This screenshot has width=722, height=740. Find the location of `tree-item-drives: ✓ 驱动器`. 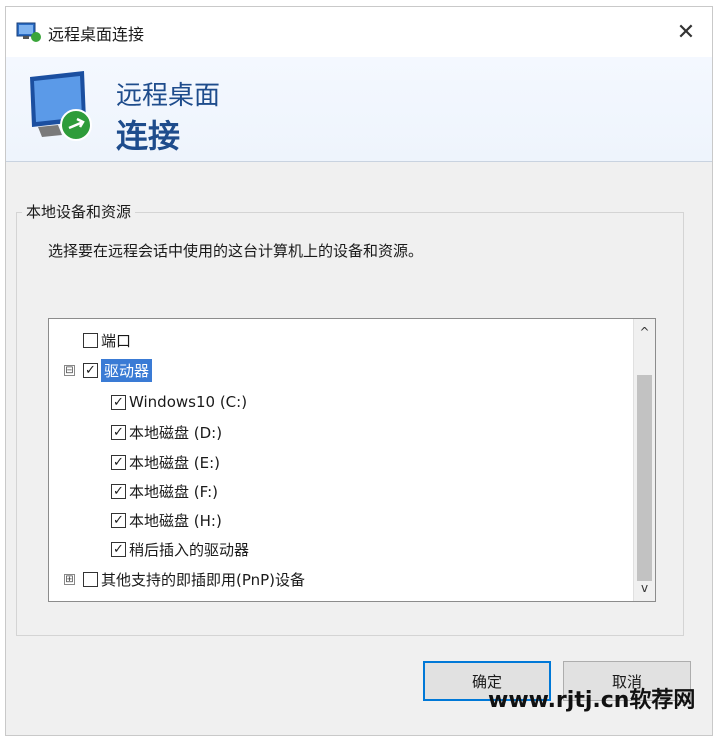

tree-item-drives: ✓ 驱动器 is located at coordinates (118, 370).